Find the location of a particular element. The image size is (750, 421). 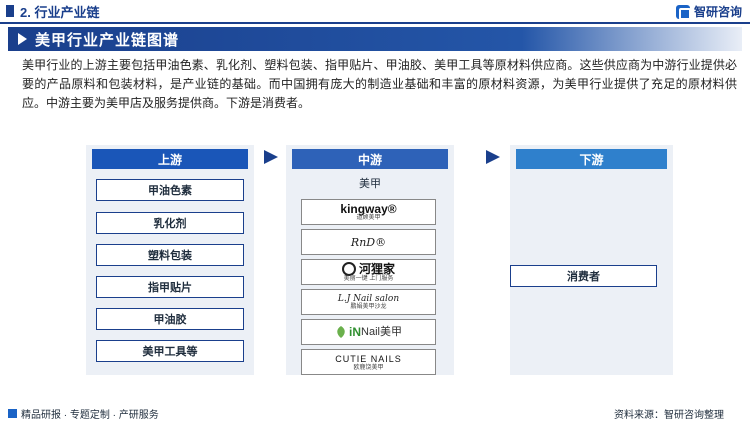

logo-subtitle: 道顾美甲 is located at coordinates (368, 217).